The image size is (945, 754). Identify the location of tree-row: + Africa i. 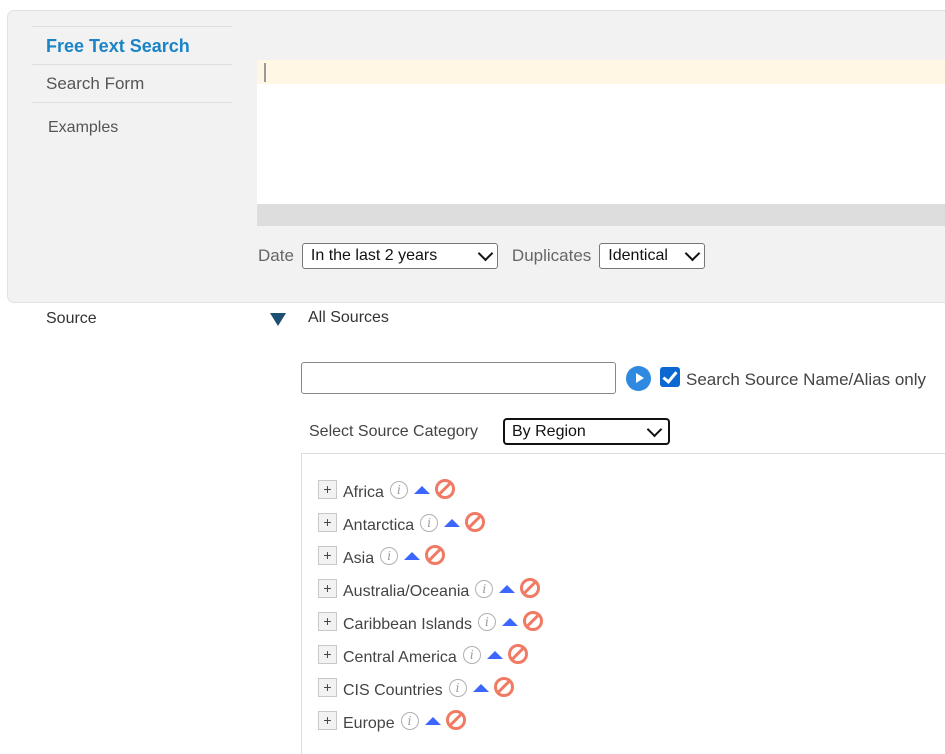
(386, 489).